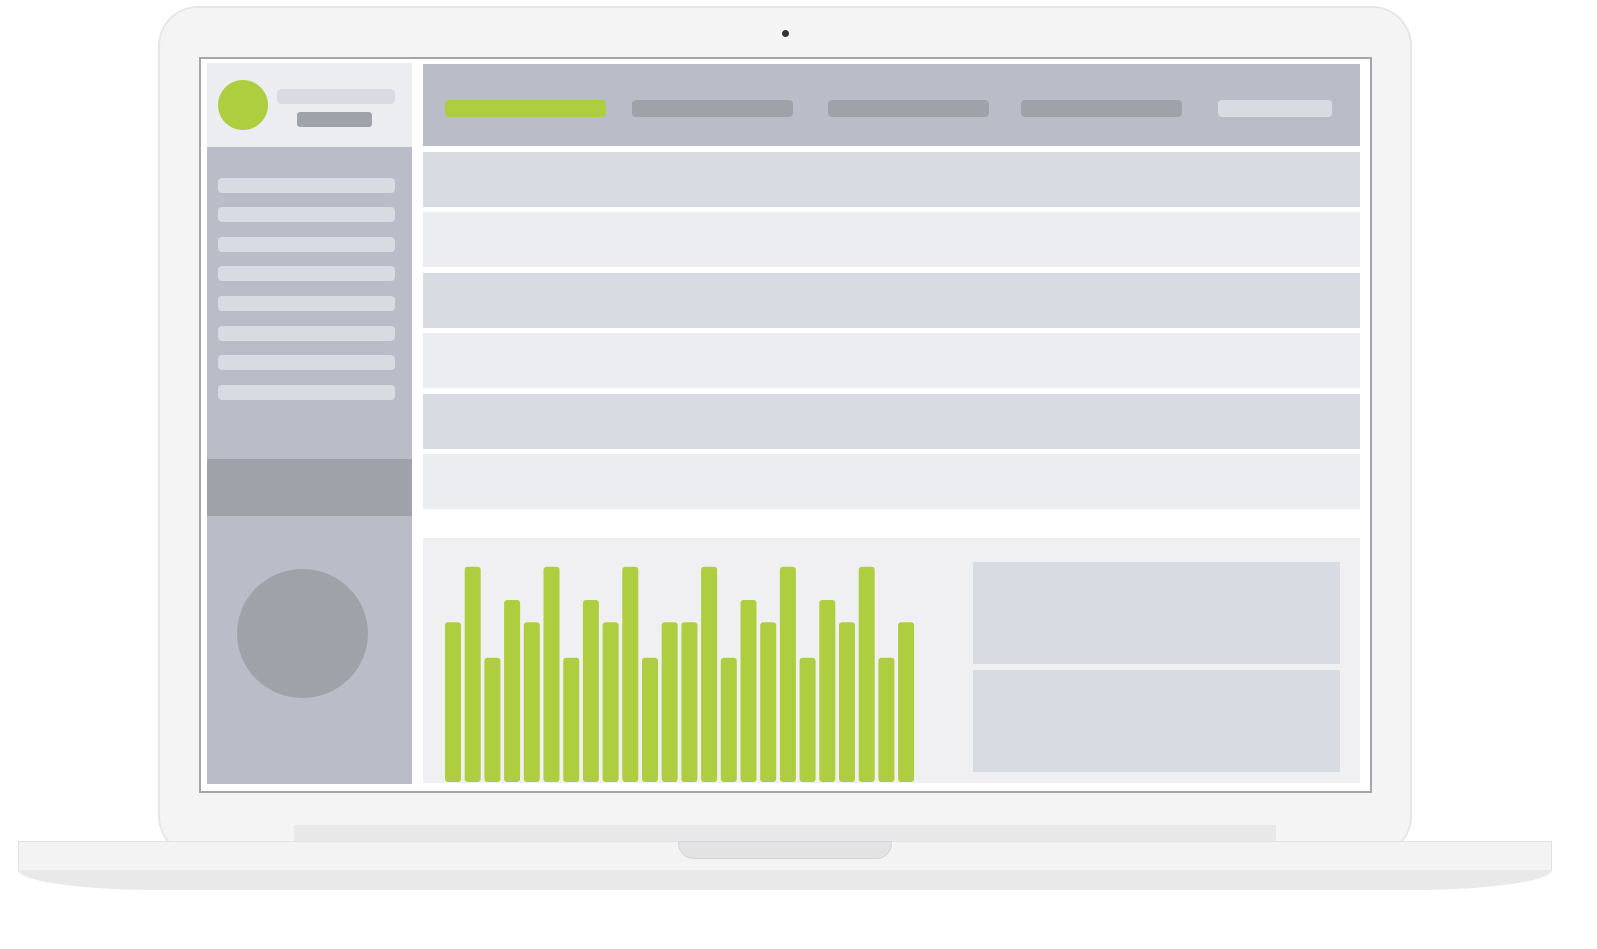 The image size is (1597, 949). What do you see at coordinates (309, 487) in the screenshot?
I see `sidebar-section-band` at bounding box center [309, 487].